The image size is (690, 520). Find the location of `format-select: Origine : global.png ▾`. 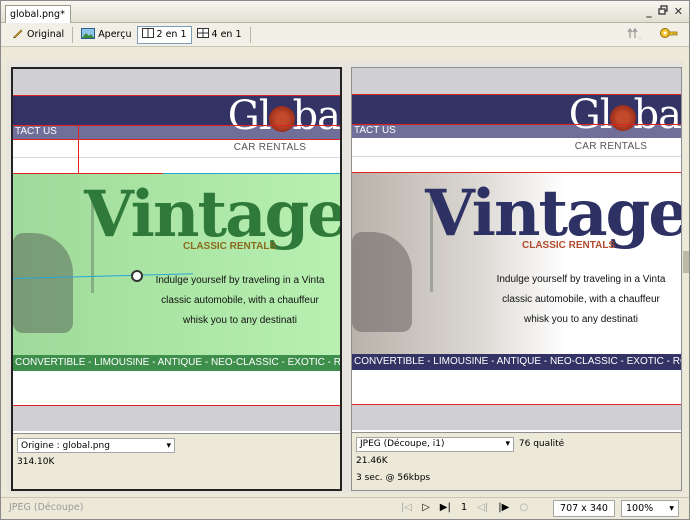

format-select: Origine : global.png ▾ is located at coordinates (96, 445).